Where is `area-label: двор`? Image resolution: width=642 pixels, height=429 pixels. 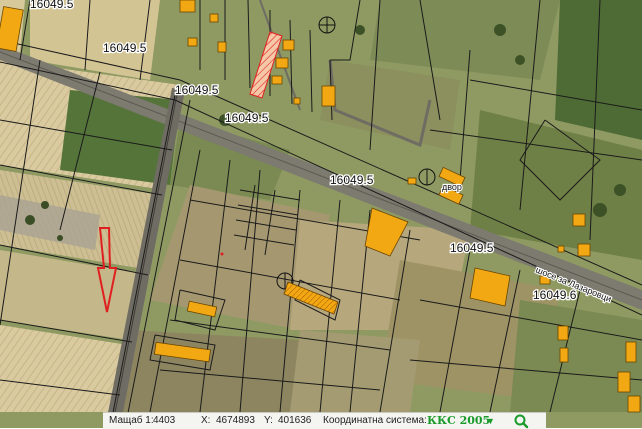
area-label: двор is located at coordinates (452, 187).